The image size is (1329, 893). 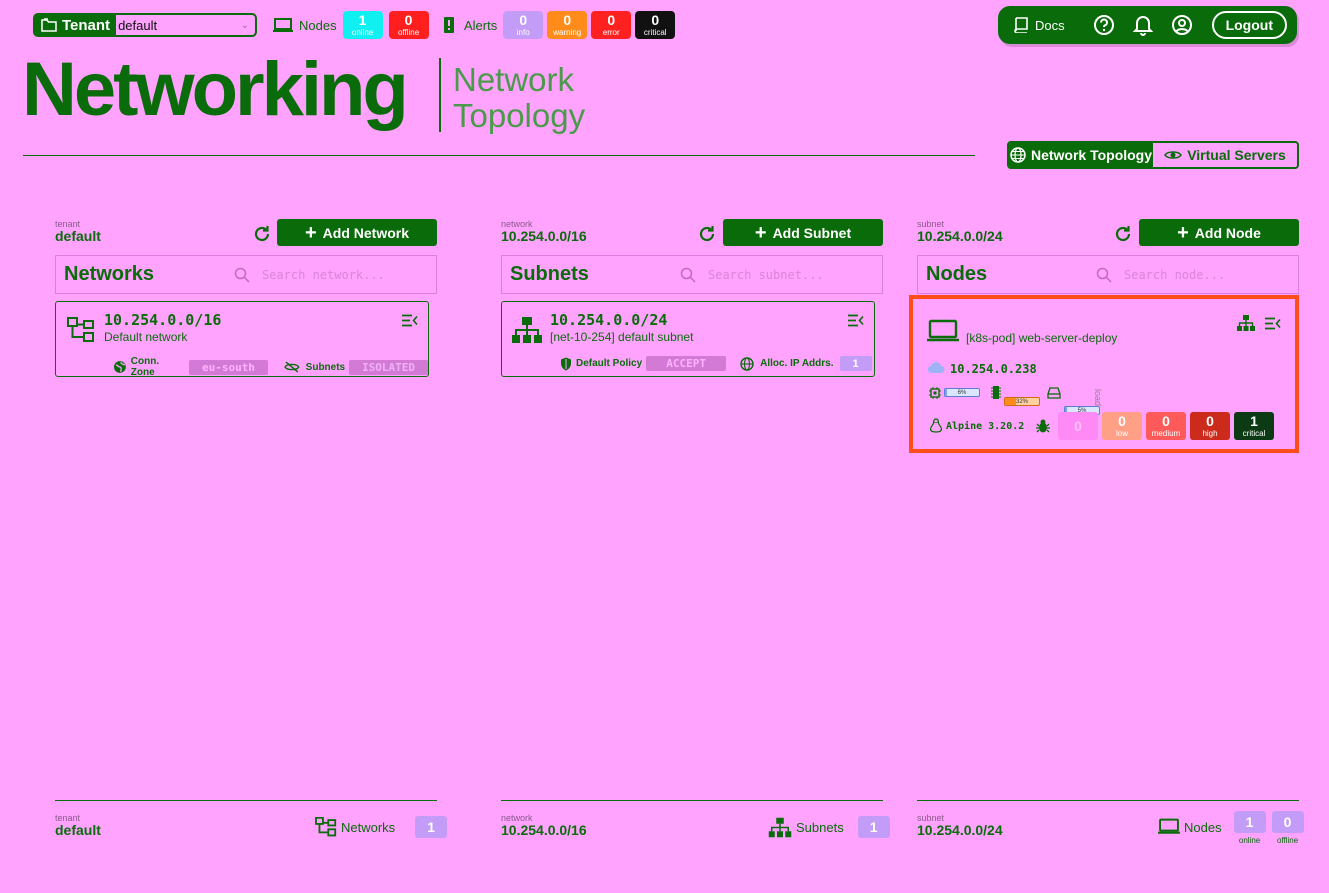 What do you see at coordinates (449, 25) in the screenshot?
I see `alert-icon` at bounding box center [449, 25].